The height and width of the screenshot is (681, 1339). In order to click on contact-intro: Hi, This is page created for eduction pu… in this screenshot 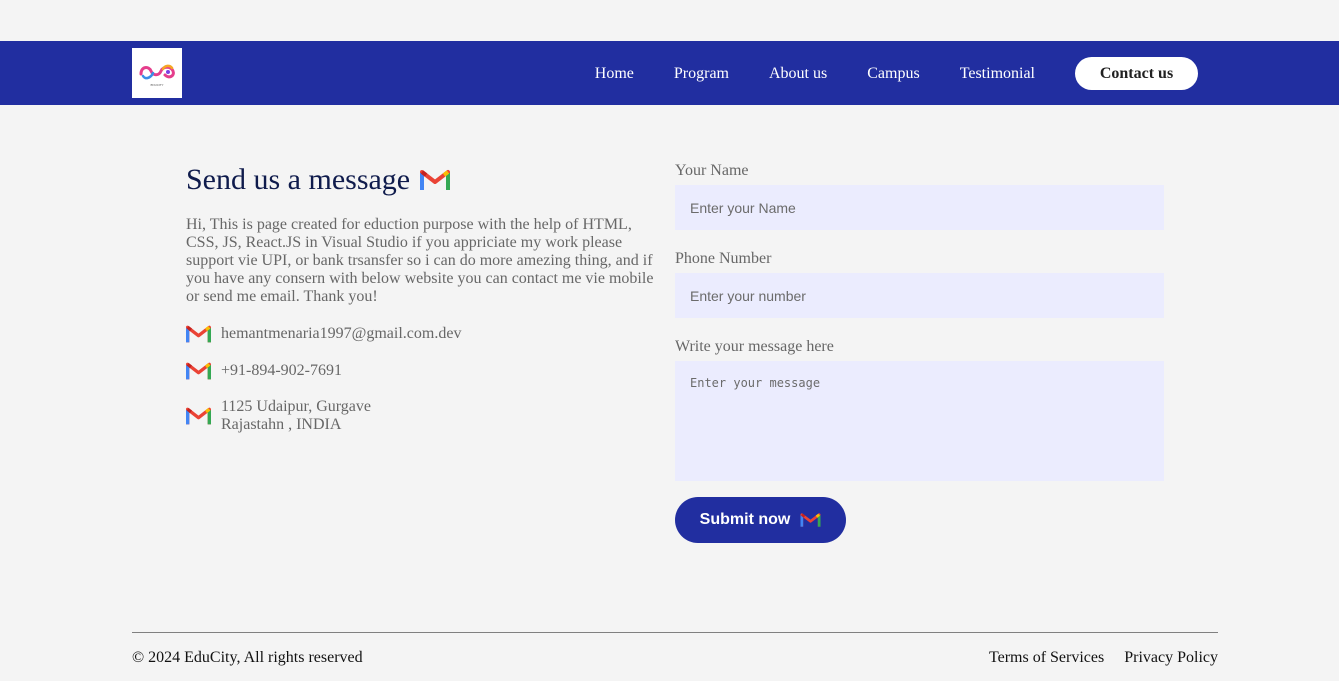, I will do `click(420, 260)`.